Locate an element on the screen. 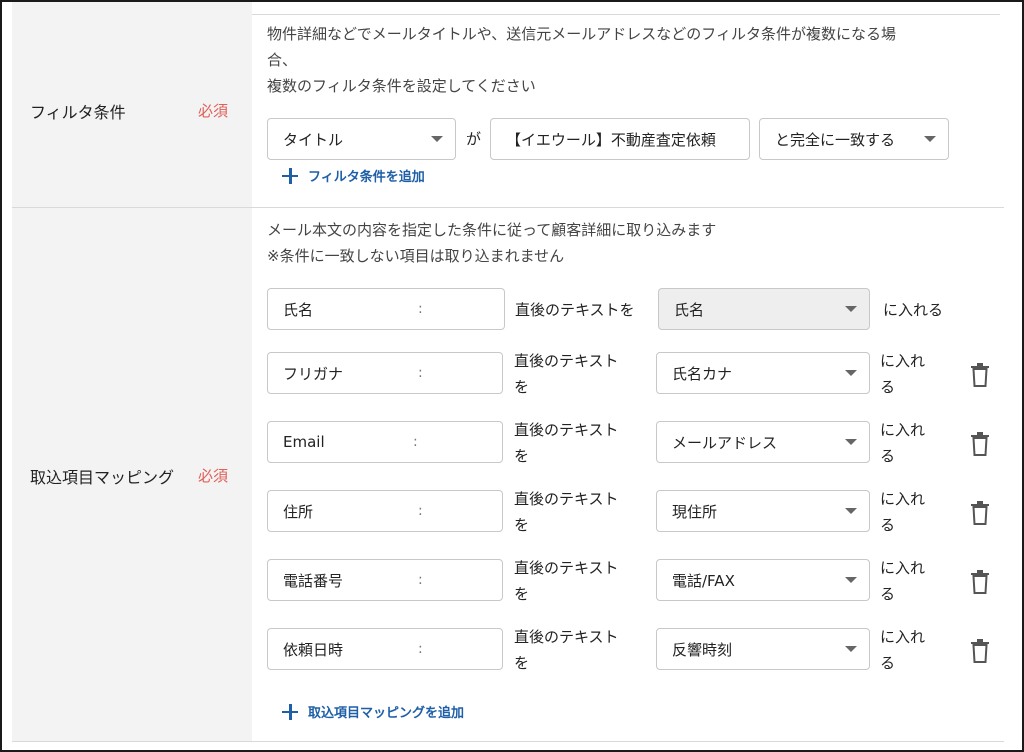 The width and height of the screenshot is (1024, 752). mapping-target-select: 氏名 is located at coordinates (764, 309).